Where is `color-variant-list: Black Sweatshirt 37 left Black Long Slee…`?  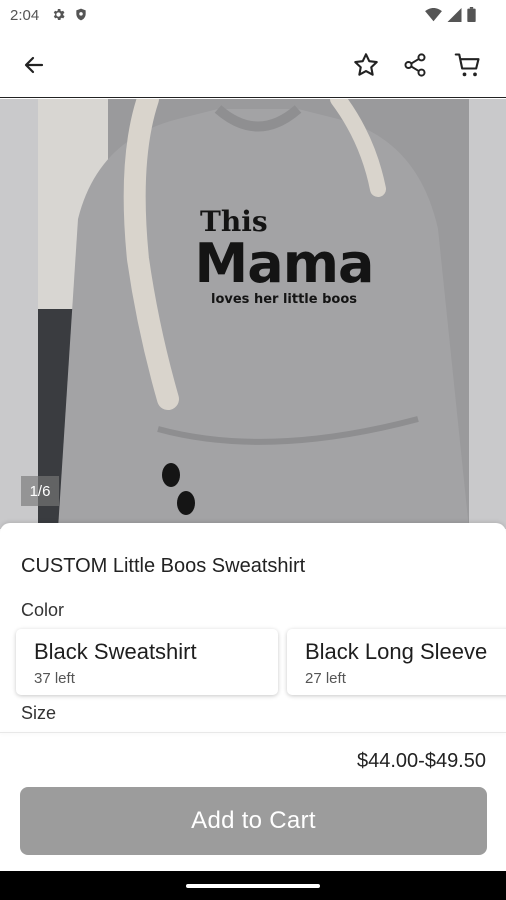 color-variant-list: Black Sweatshirt 37 left Black Long Slee… is located at coordinates (261, 662).